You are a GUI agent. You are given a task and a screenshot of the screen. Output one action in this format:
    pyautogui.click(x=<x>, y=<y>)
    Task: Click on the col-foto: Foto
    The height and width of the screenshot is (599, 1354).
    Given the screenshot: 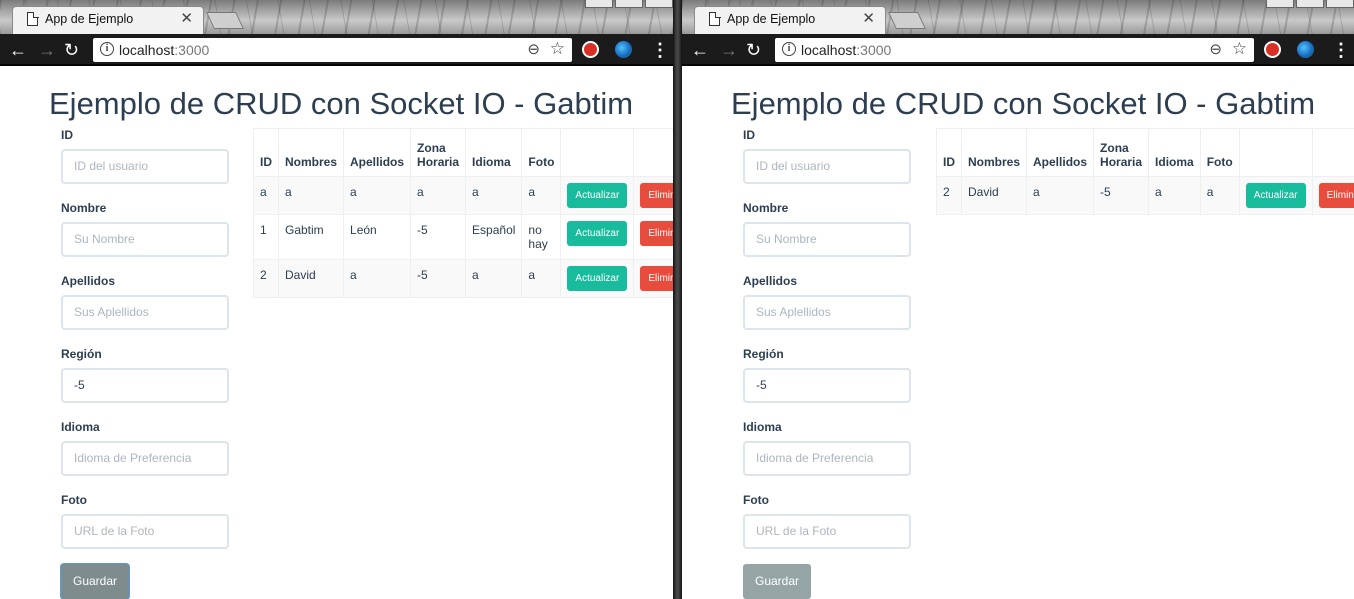 What is the action you would take?
    pyautogui.click(x=1219, y=152)
    